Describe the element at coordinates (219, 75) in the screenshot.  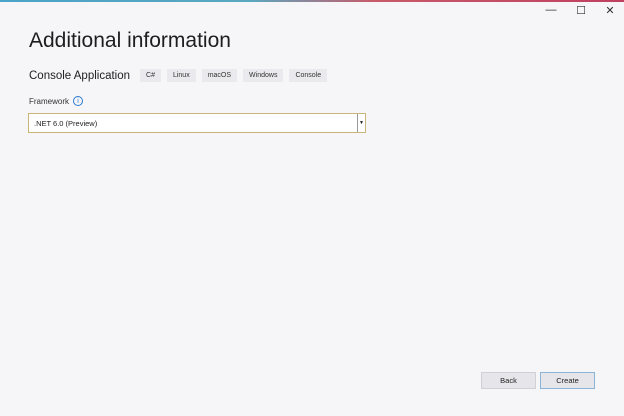
I see `tag: macOS` at that location.